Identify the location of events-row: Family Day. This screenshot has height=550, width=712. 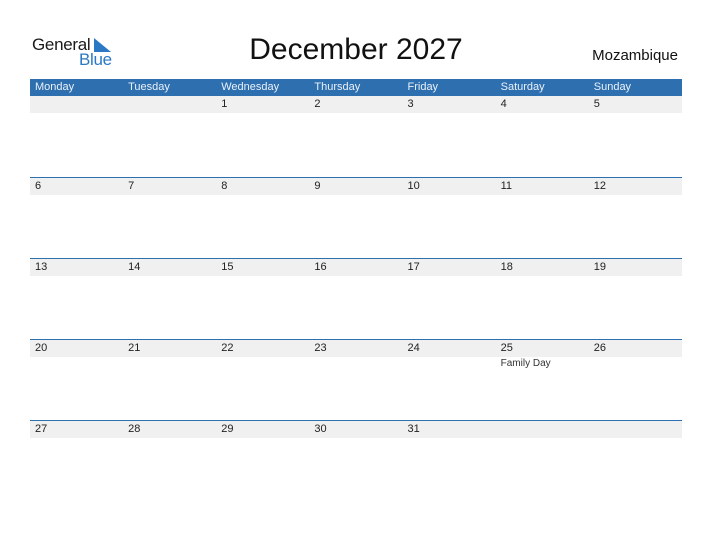
(356, 363).